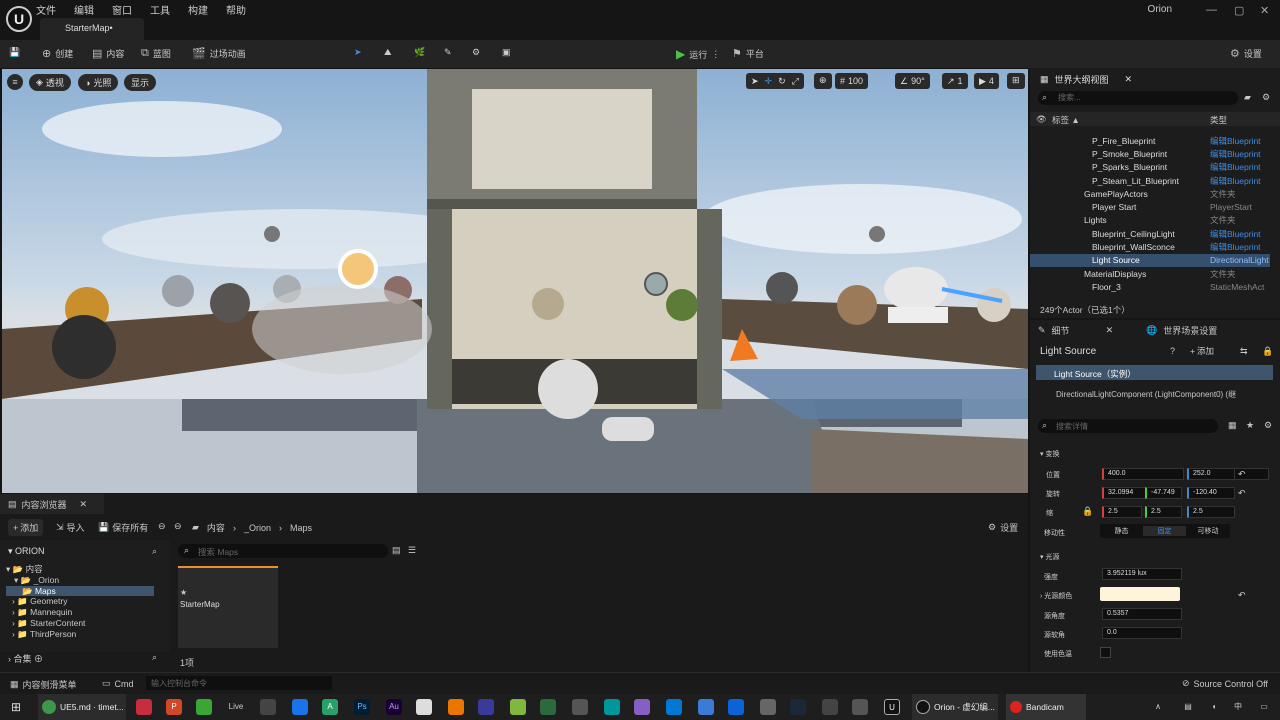 The image size is (1280, 720). Describe the element at coordinates (1211, 493) in the screenshot. I see `rotation-z: -120.40` at that location.